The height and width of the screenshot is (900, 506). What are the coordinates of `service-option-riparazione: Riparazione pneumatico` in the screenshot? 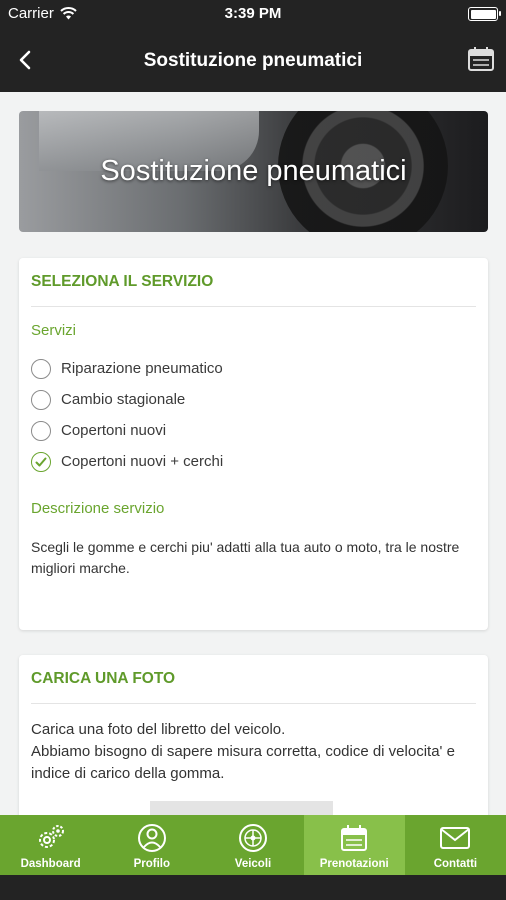 It's located at (127, 368).